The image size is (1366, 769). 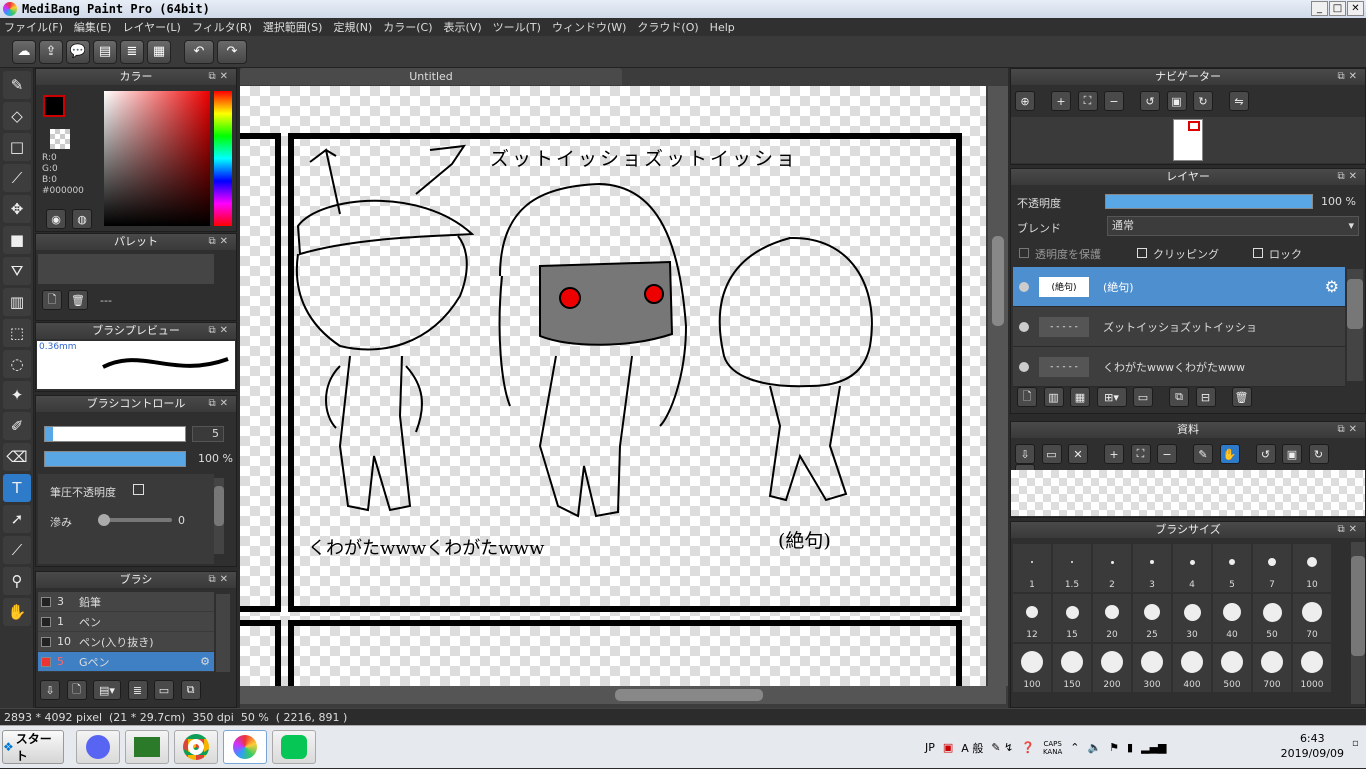 I want to click on hand-tool-icon: ✋, so click(x=17, y=612).